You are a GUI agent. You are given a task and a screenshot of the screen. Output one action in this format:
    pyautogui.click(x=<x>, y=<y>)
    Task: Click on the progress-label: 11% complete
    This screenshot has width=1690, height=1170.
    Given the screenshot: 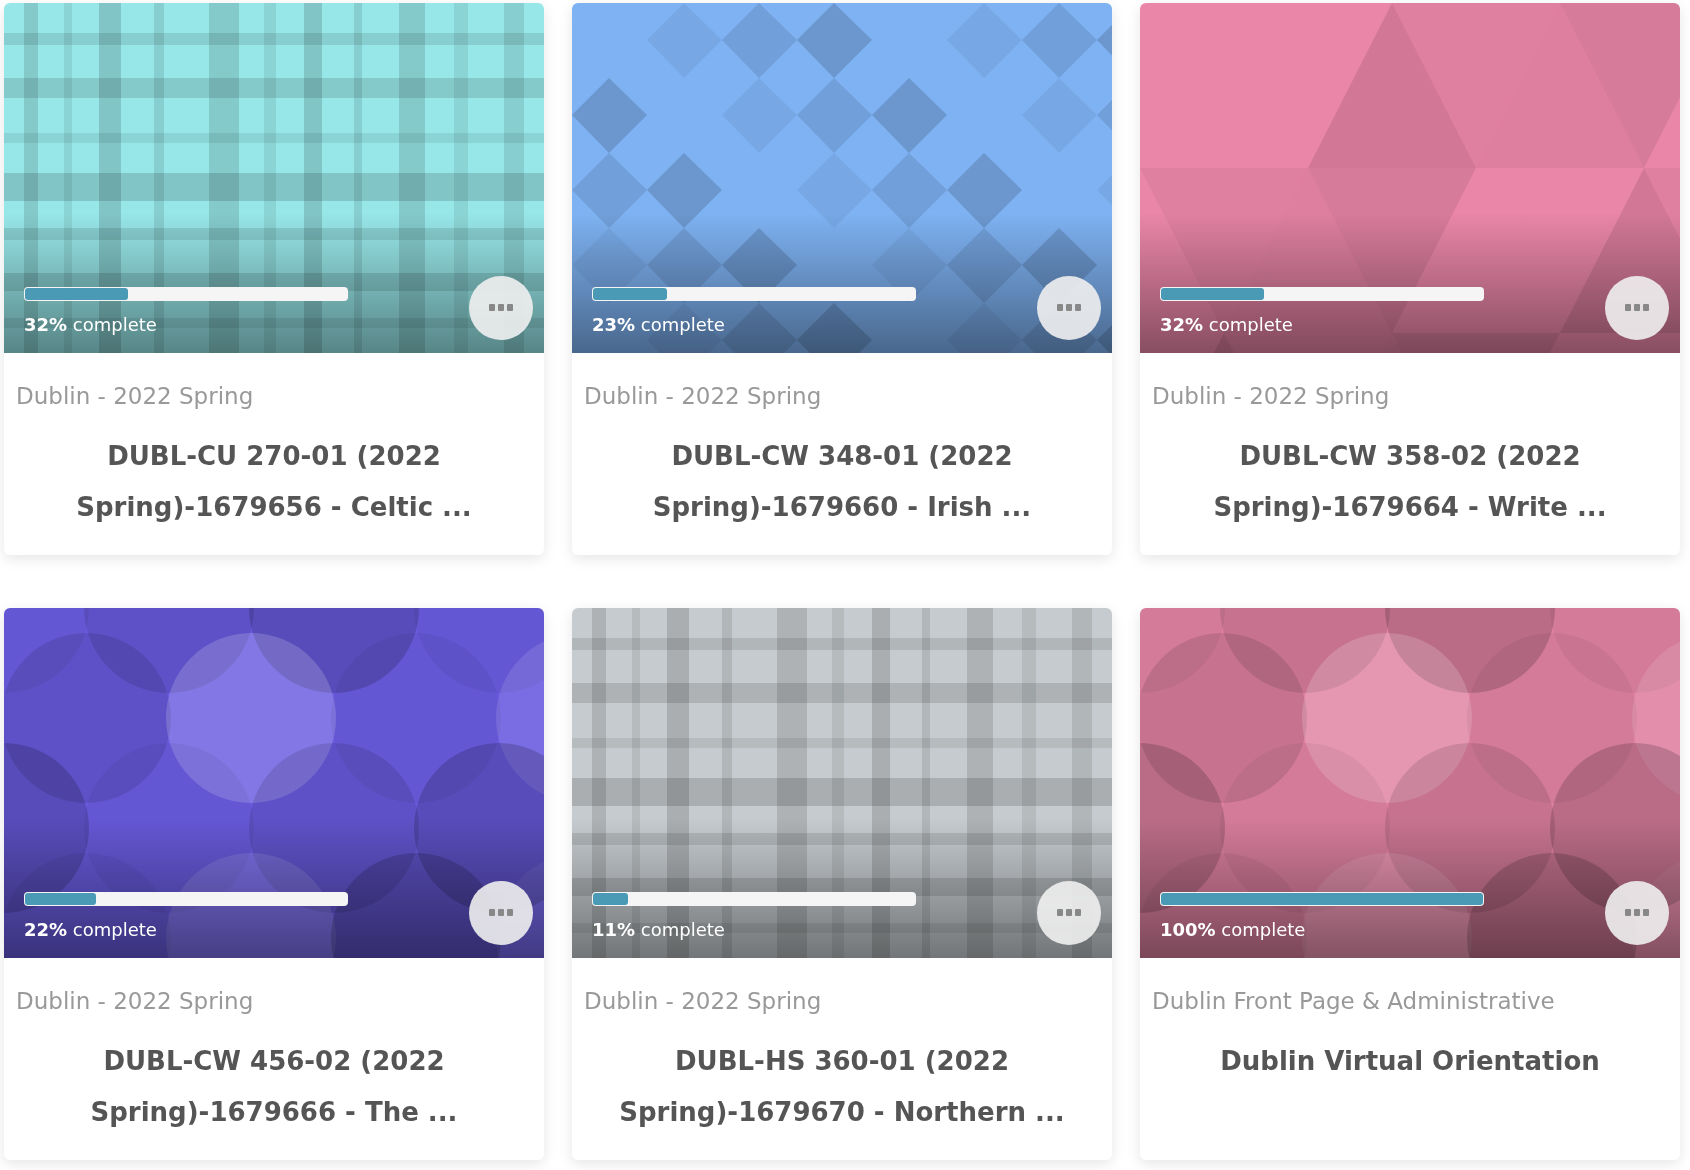 What is the action you would take?
    pyautogui.click(x=658, y=929)
    